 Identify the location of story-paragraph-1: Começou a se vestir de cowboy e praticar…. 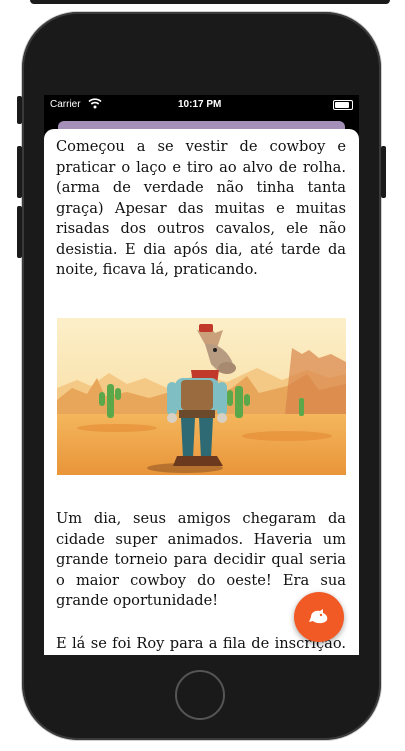
(201, 208).